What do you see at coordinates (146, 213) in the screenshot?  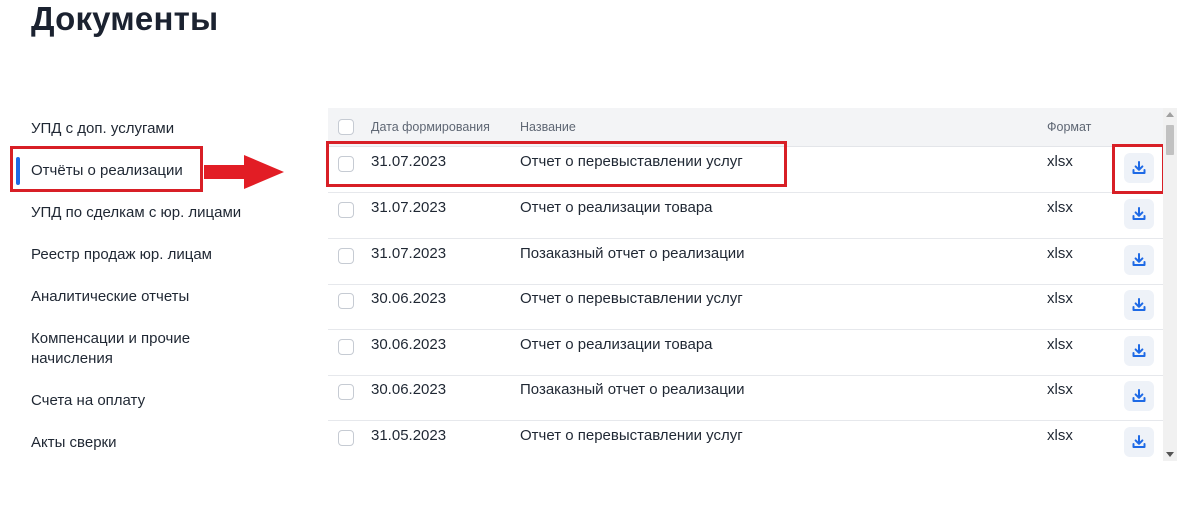 I see `sidebar-item-upd-legal-entities: УПД по сделкам с юр. лицами` at bounding box center [146, 213].